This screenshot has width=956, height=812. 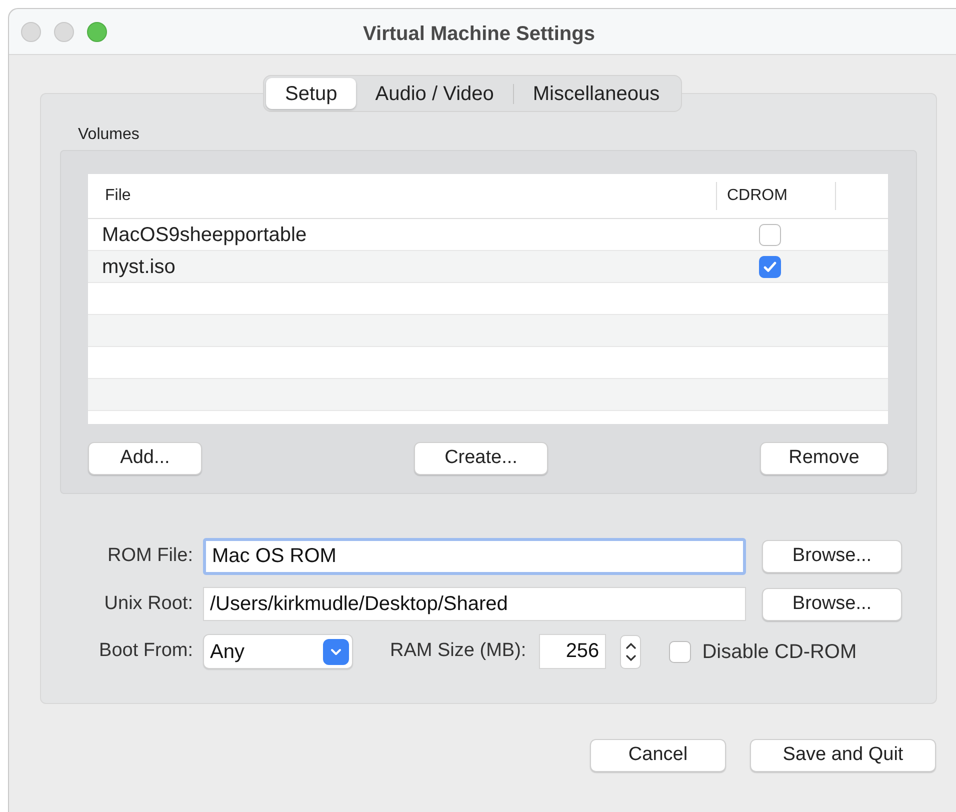 I want to click on push-button: Remove, so click(x=824, y=458).